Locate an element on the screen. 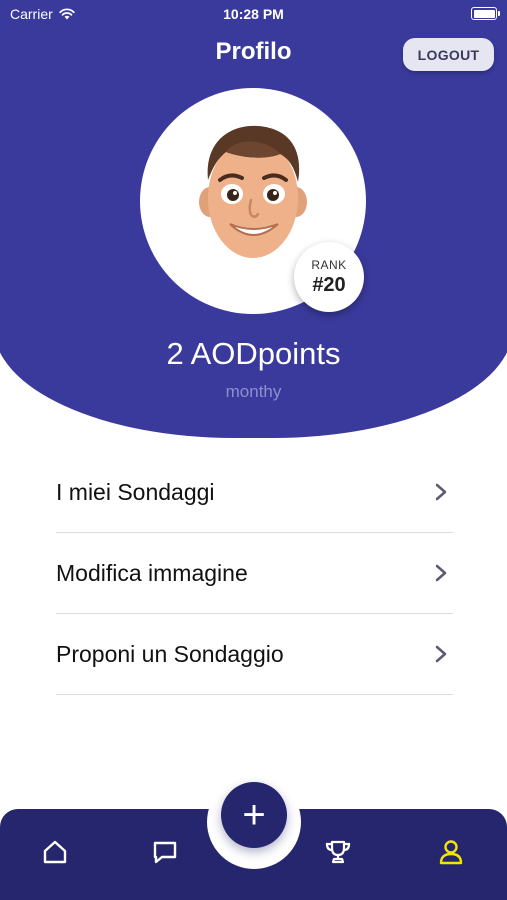  menu-item-label: Modifica immagine is located at coordinates (152, 572).